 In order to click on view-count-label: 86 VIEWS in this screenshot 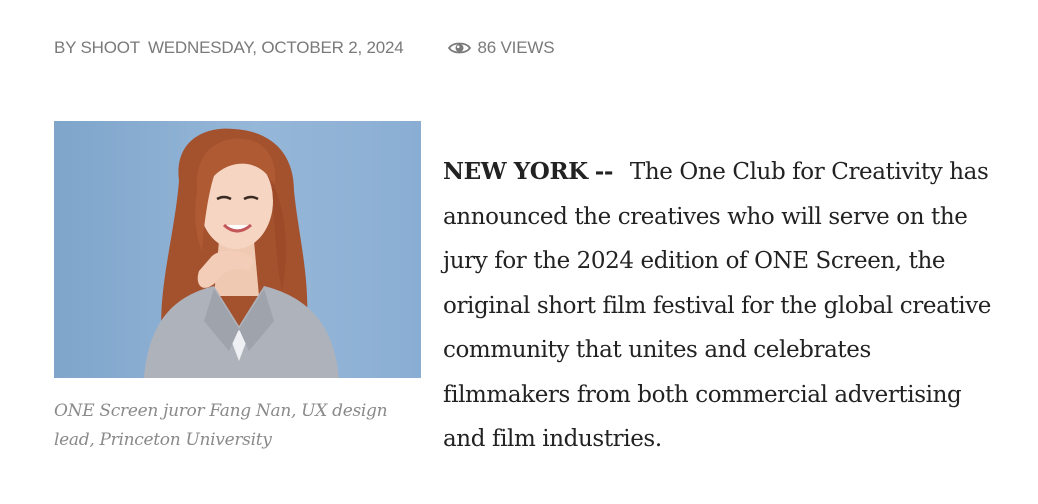, I will do `click(516, 47)`.